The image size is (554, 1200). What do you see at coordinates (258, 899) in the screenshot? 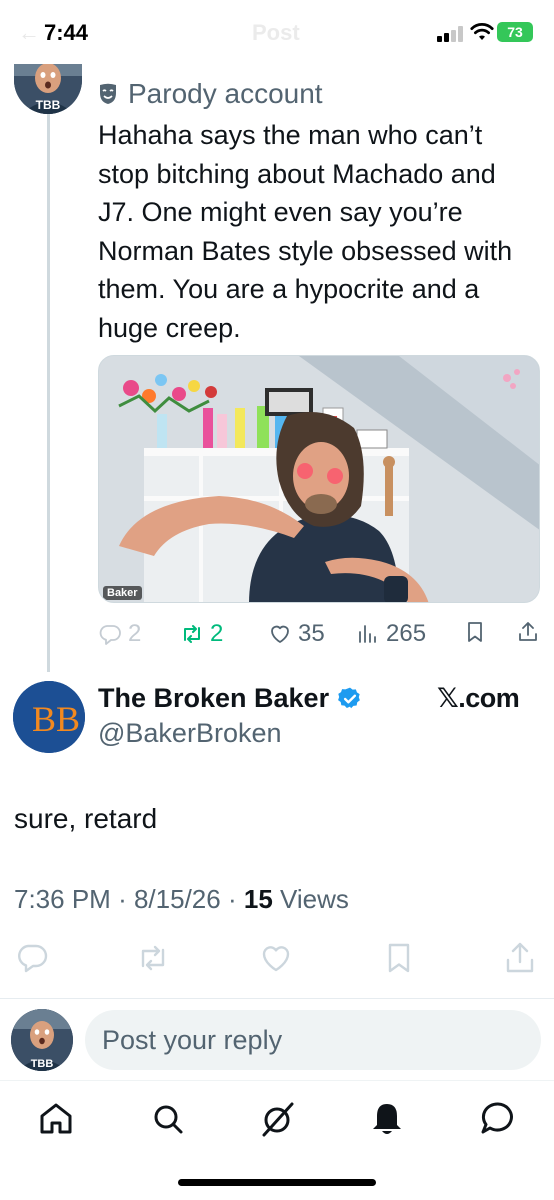
I see `views-number: 15` at bounding box center [258, 899].